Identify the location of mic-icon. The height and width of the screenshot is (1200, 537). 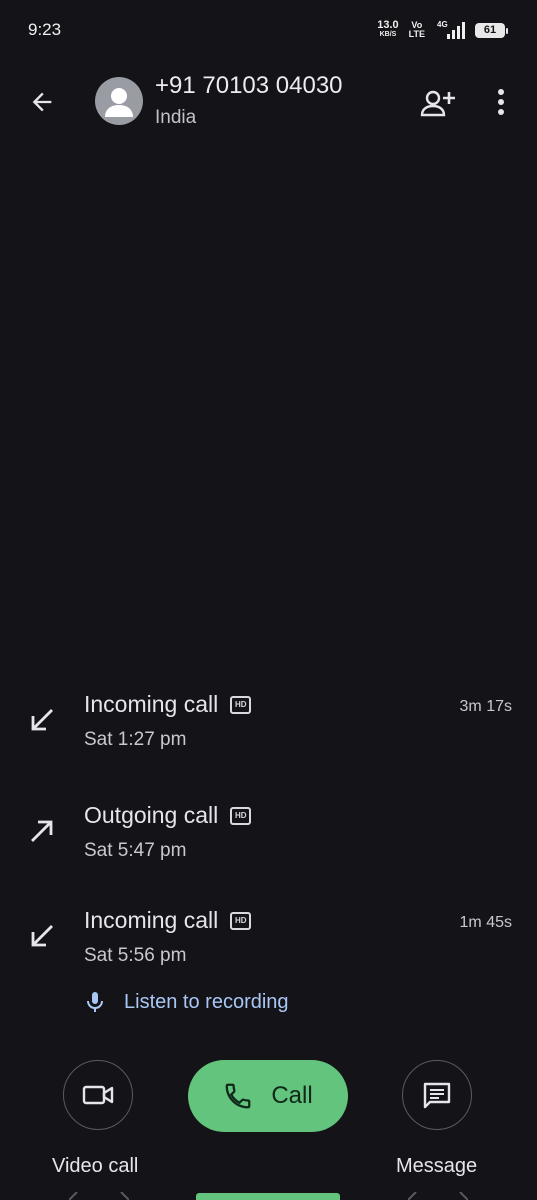
(95, 1002).